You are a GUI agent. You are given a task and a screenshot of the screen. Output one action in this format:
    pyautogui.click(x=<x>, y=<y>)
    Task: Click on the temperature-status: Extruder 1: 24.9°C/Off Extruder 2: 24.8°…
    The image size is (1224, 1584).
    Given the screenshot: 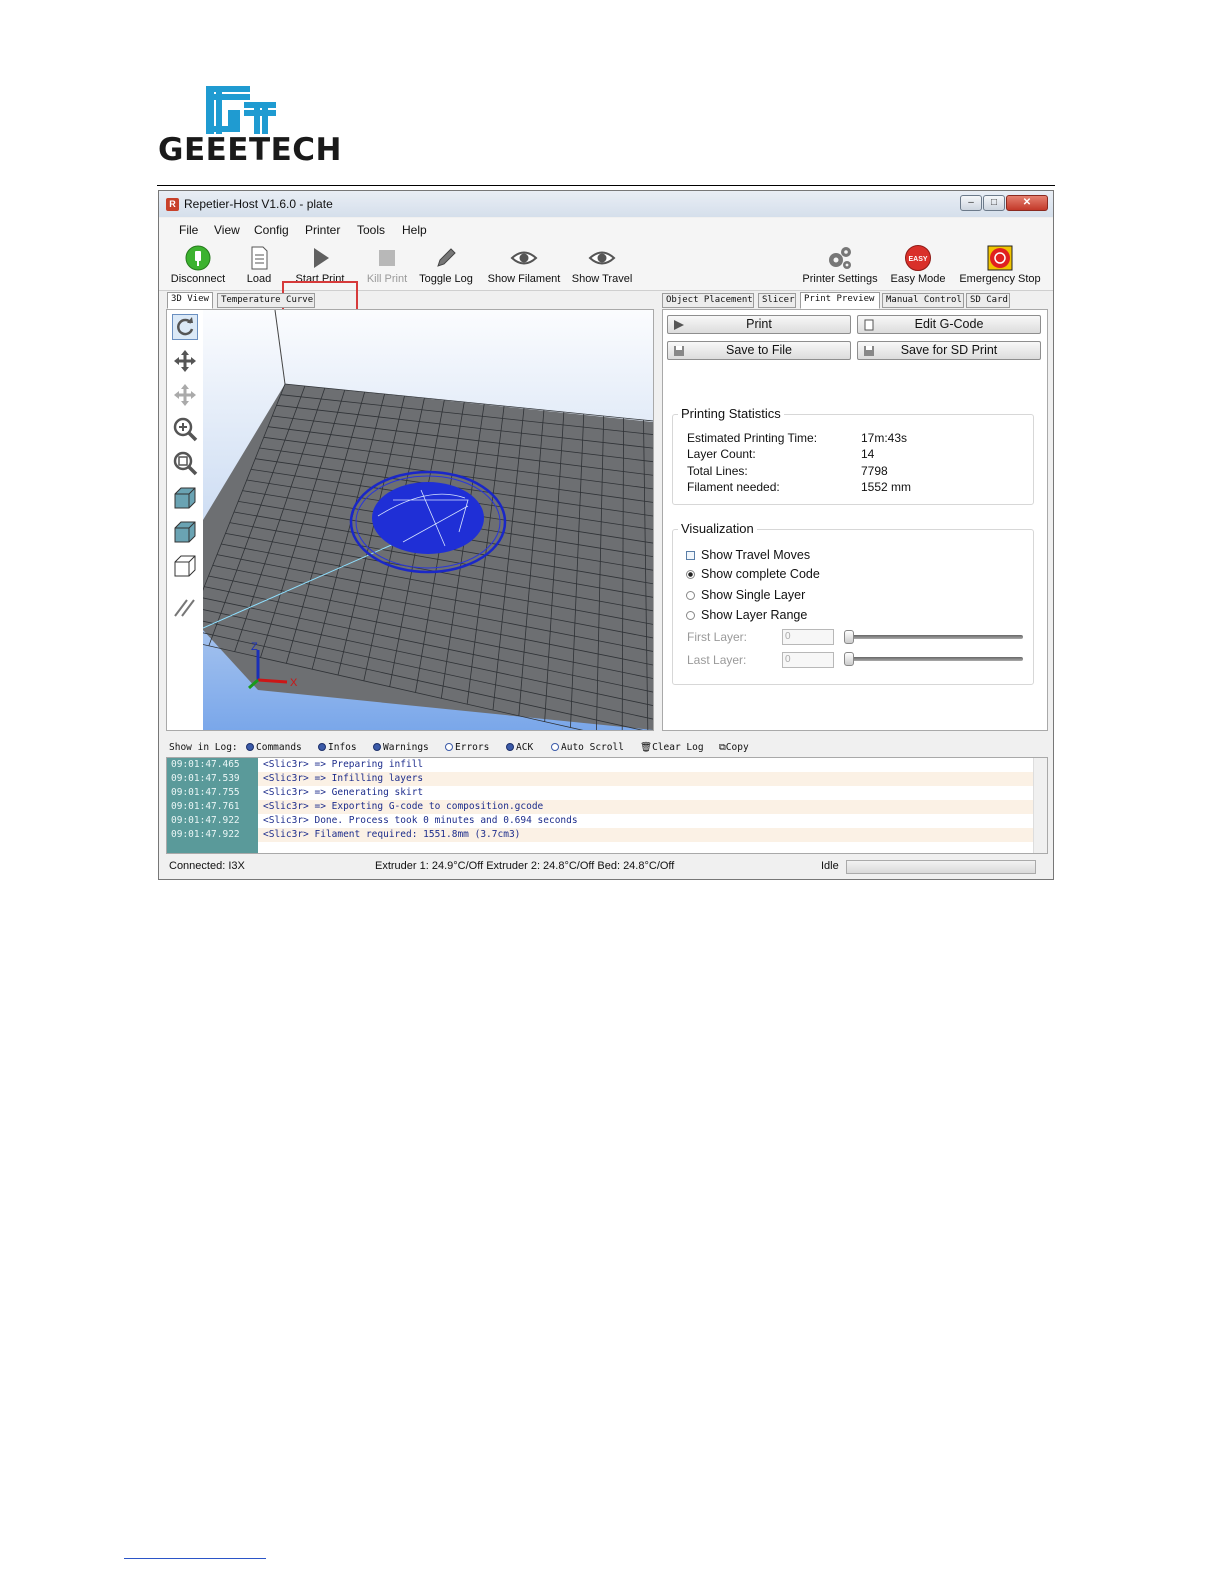 What is the action you would take?
    pyautogui.click(x=525, y=866)
    